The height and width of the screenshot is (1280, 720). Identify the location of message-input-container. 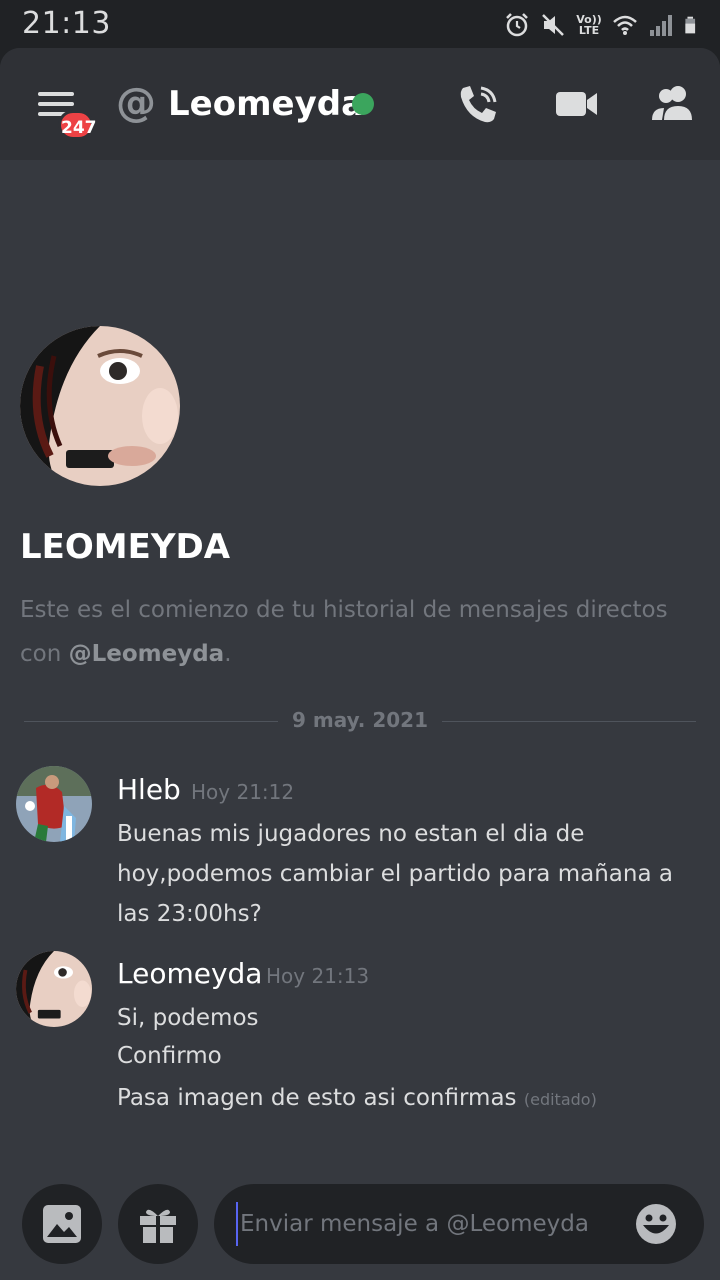
(459, 1224).